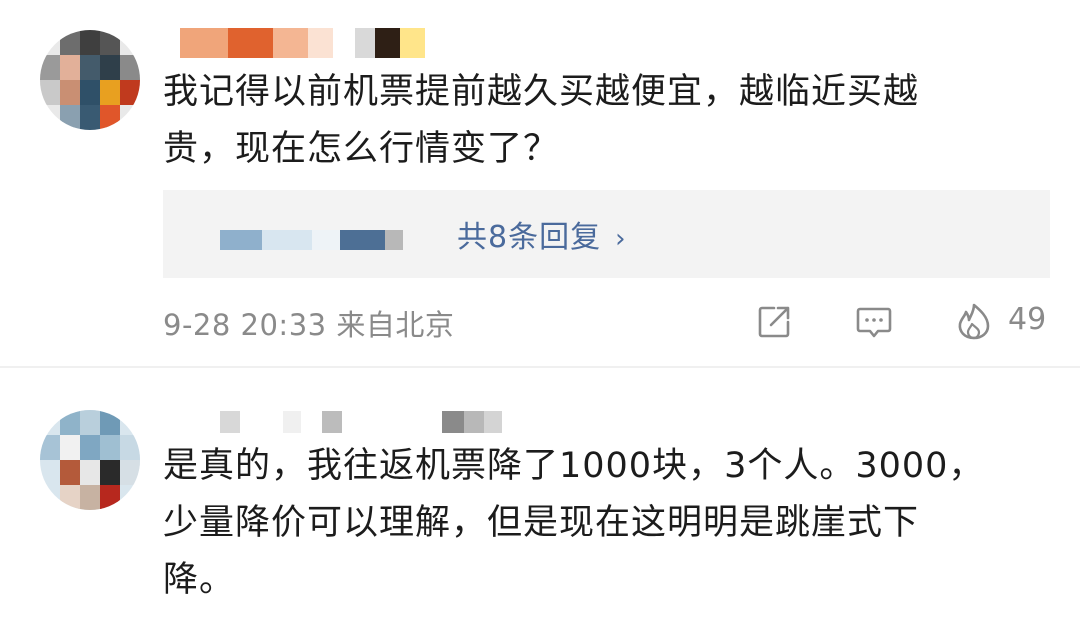  Describe the element at coordinates (541, 523) in the screenshot. I see `comment-text-line: 少量降价可以理解，但是现在这明明是跳崖式下` at that location.